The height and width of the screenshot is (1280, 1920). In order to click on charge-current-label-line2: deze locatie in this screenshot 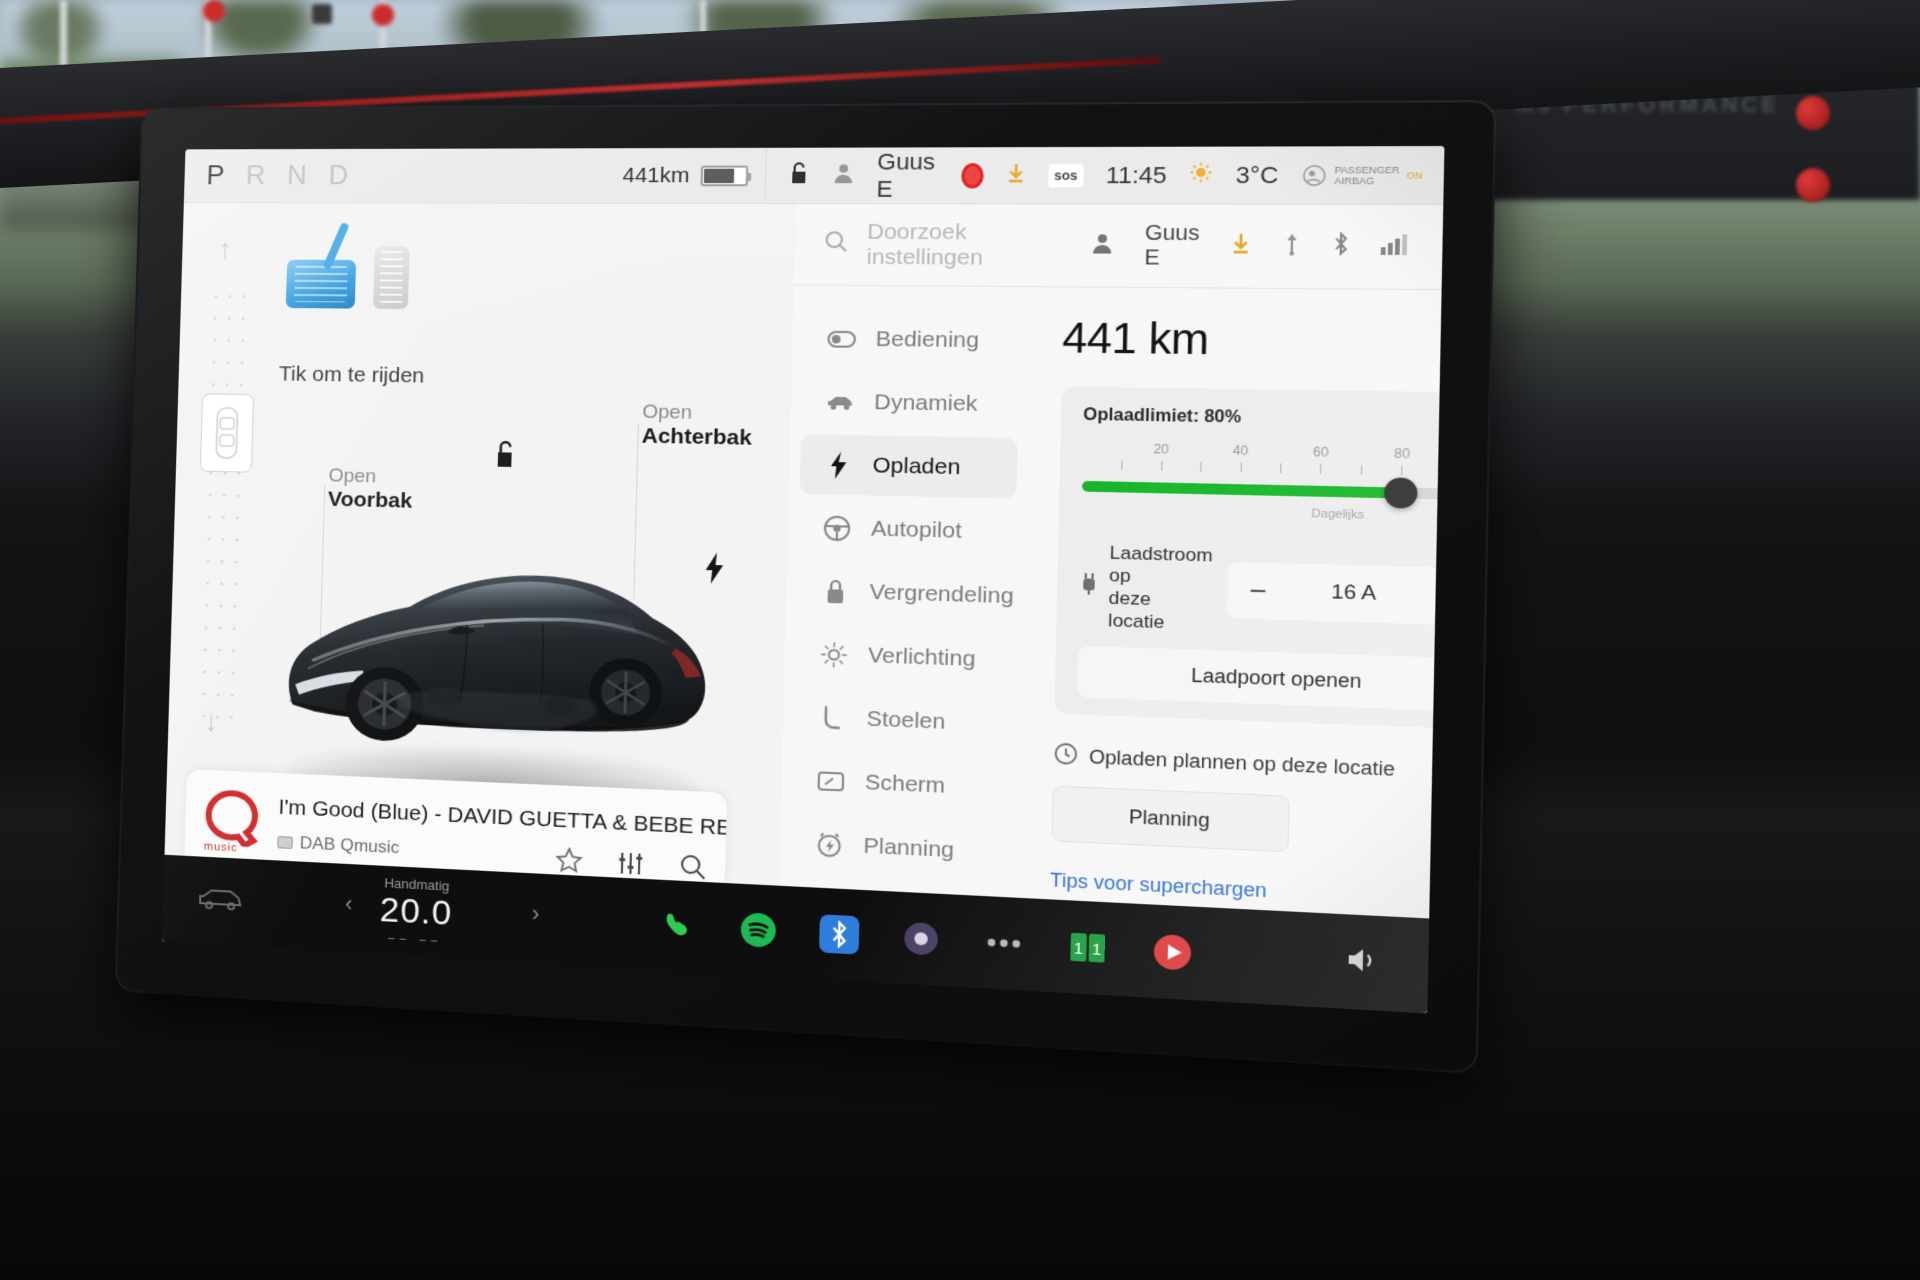, I will do `click(1136, 610)`.